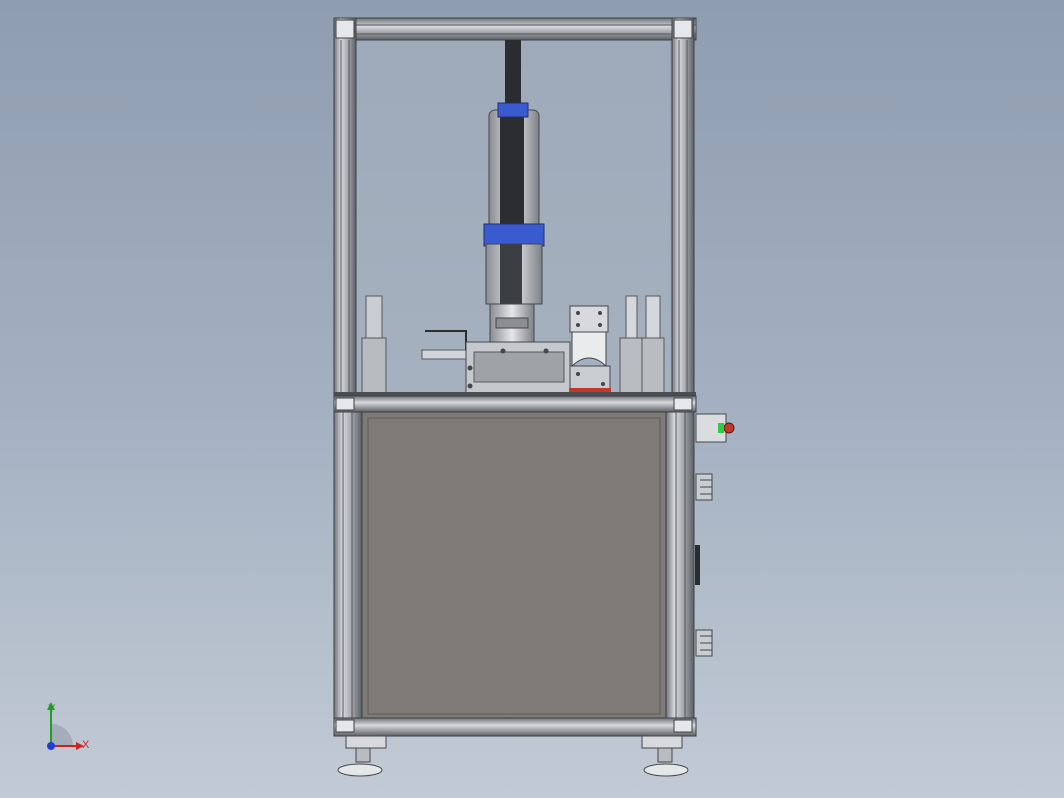 The height and width of the screenshot is (798, 1064). I want to click on left-lower-post, so click(348, 567).